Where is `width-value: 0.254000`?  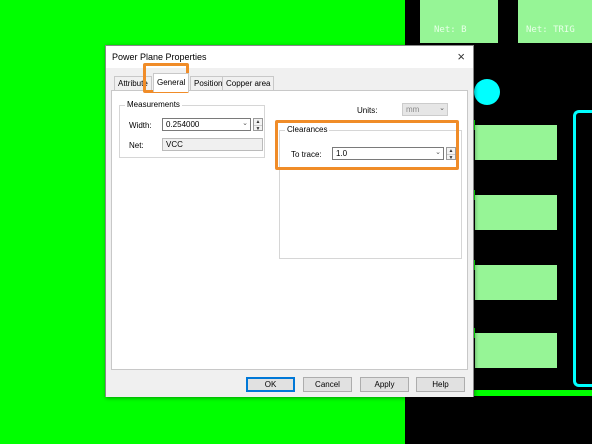 width-value: 0.254000 is located at coordinates (183, 124).